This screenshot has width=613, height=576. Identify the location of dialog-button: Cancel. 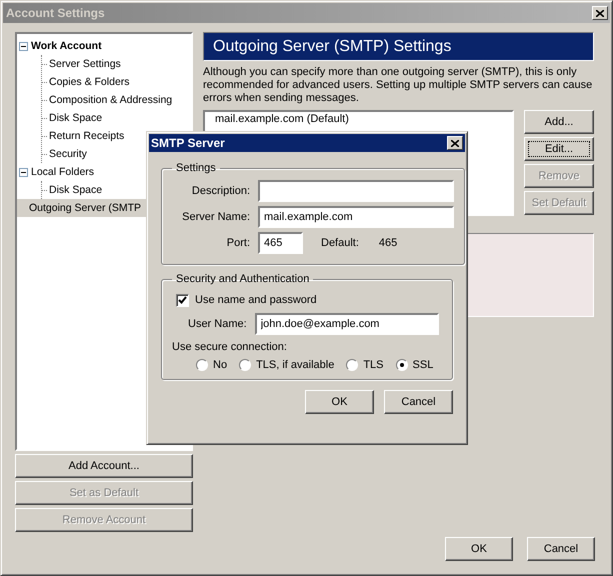
(418, 402).